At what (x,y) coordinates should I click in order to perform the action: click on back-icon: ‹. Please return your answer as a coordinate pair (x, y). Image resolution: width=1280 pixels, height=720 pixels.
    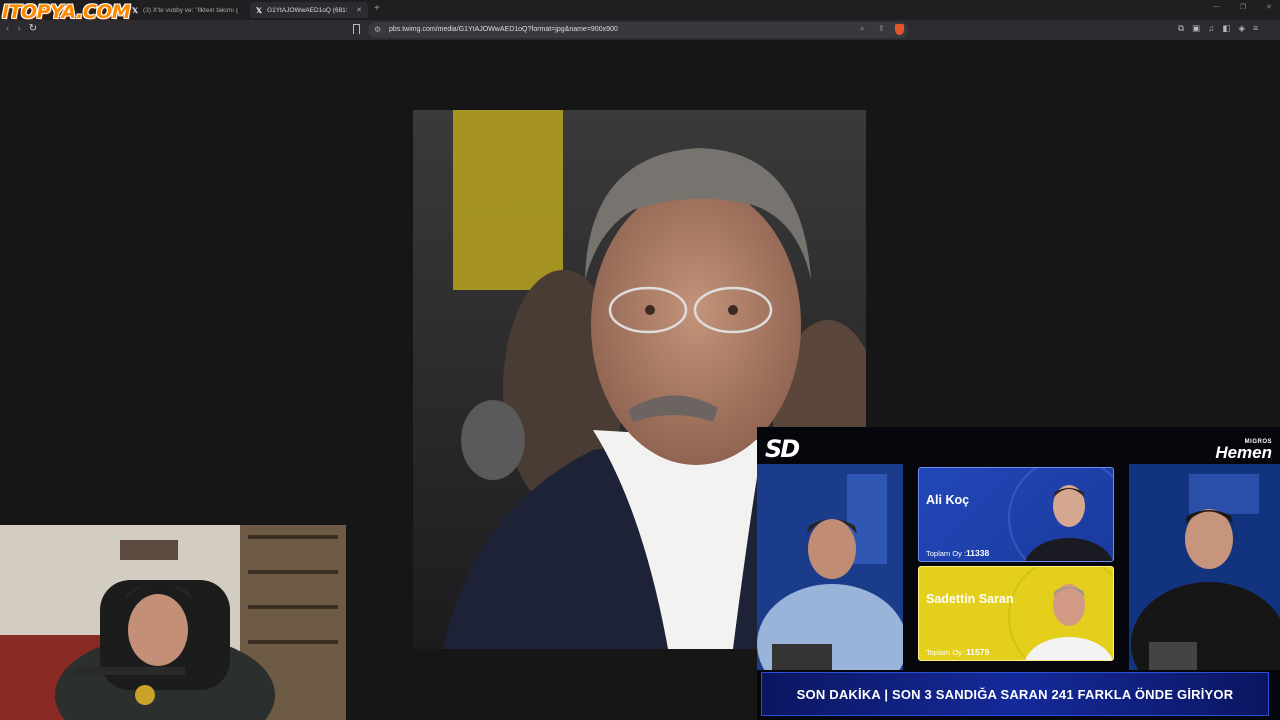
    Looking at the image, I should click on (7, 28).